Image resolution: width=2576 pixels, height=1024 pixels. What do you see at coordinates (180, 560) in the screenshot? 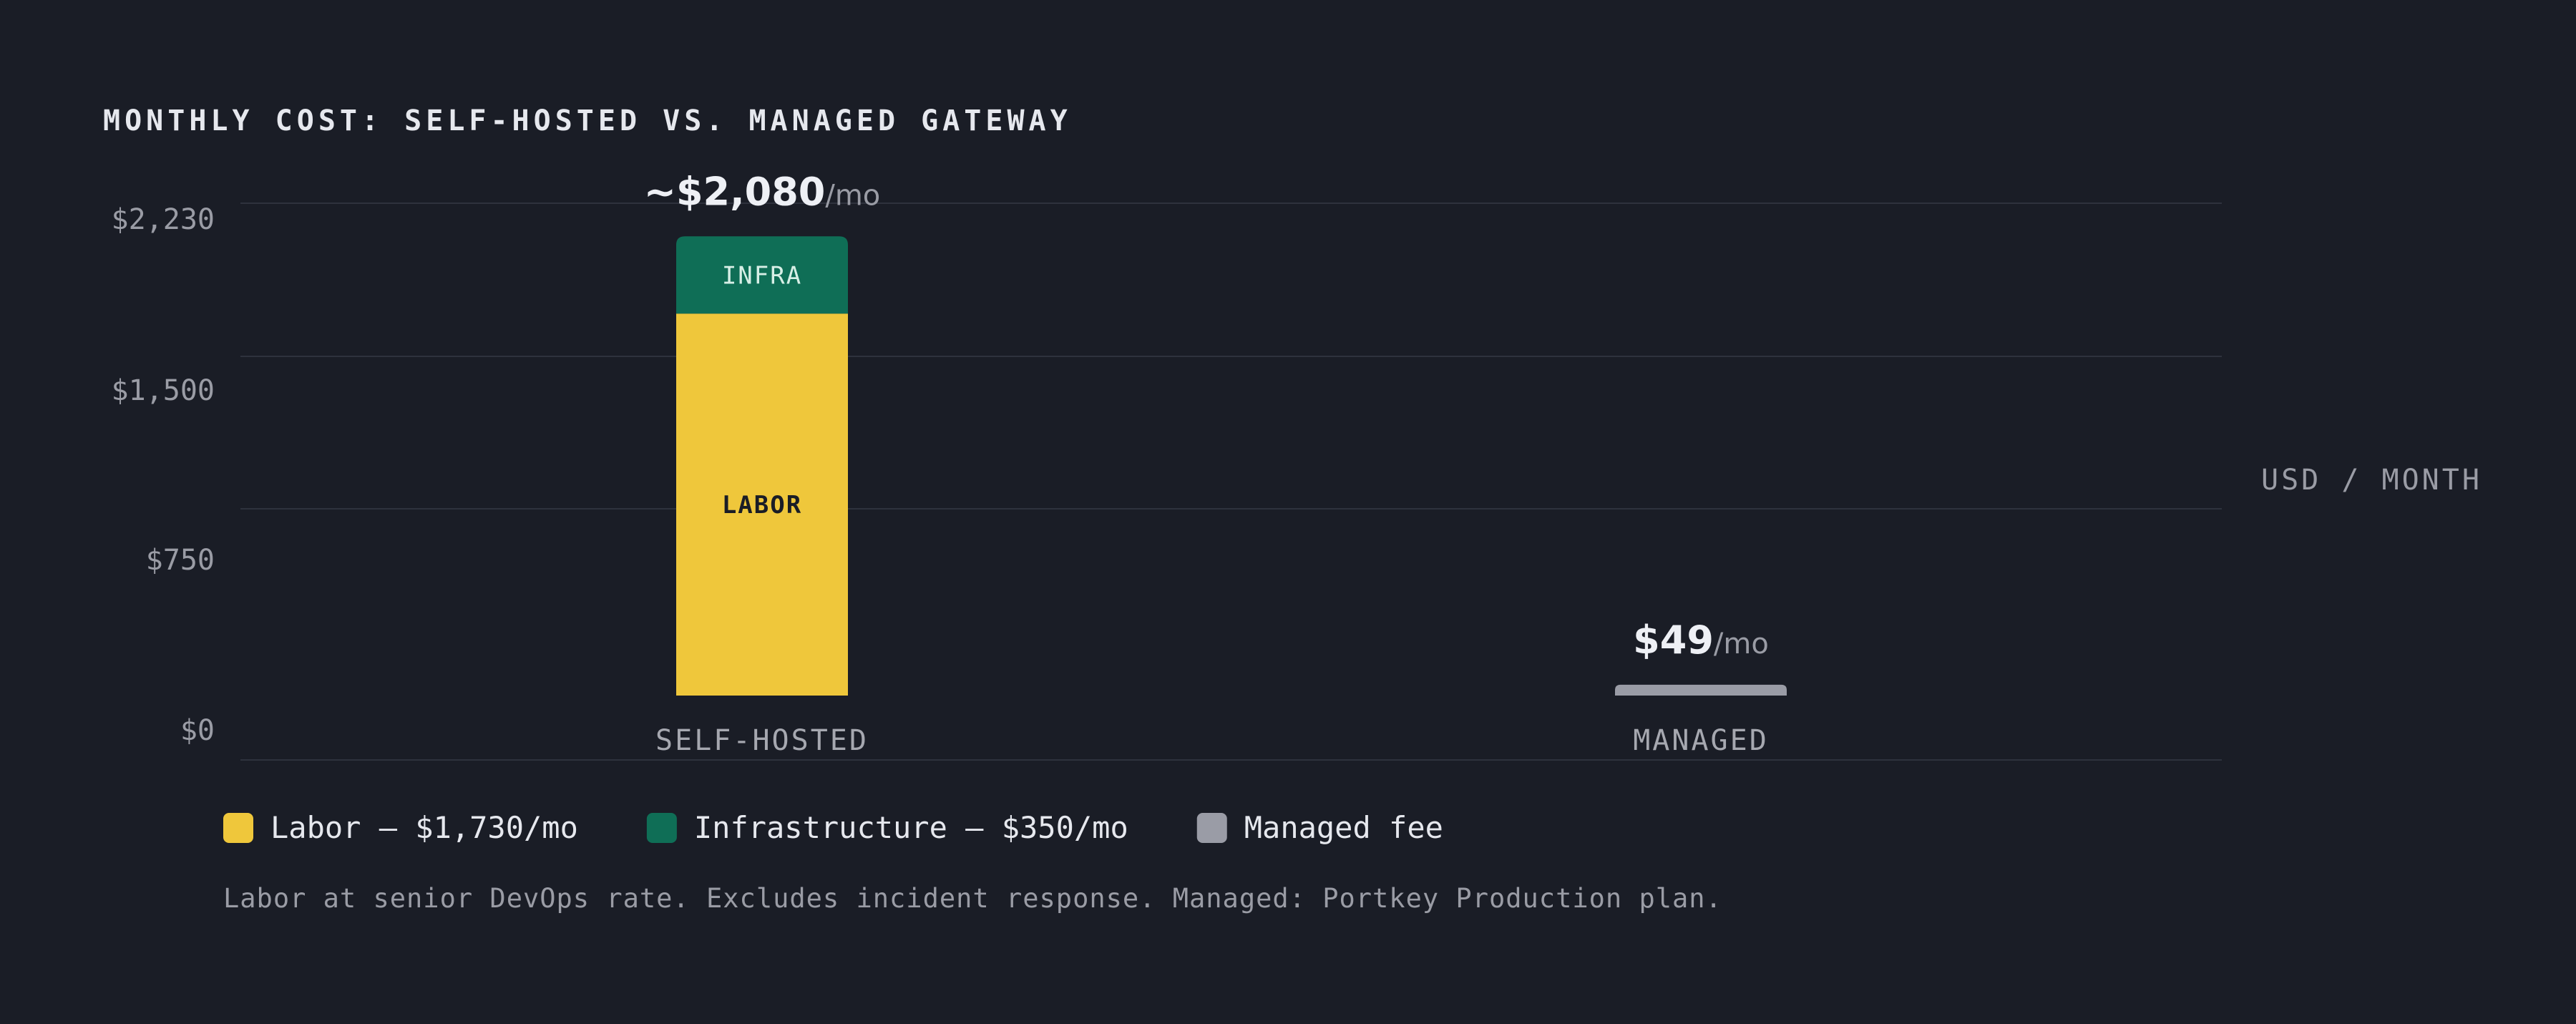
I see `y-tick-label: $750` at bounding box center [180, 560].